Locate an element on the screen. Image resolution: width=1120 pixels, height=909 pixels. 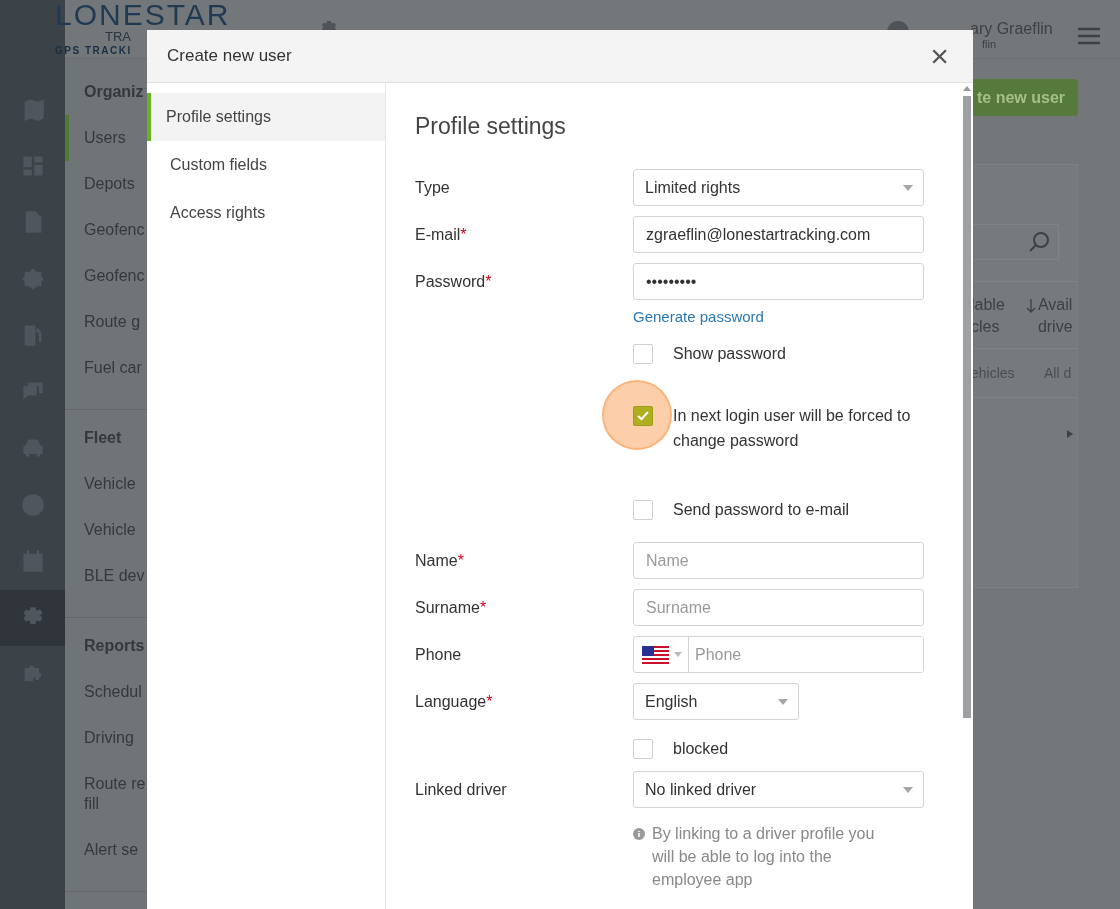
column-header: Avail drive is located at coordinates (1057, 316).